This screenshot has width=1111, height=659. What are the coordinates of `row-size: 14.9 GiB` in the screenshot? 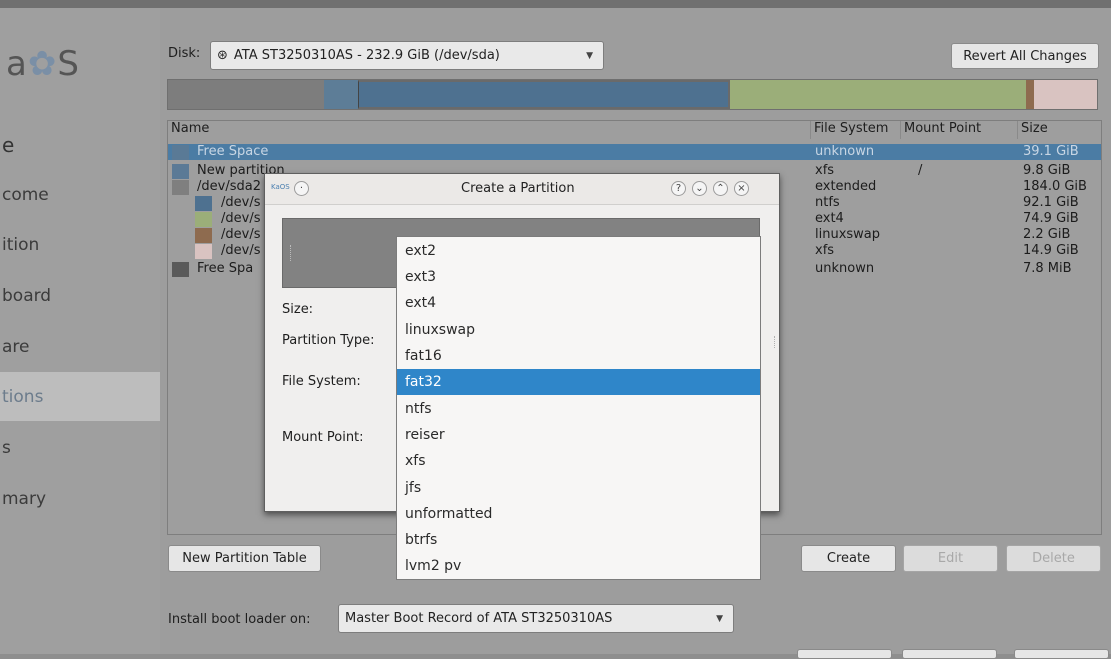 It's located at (1051, 250).